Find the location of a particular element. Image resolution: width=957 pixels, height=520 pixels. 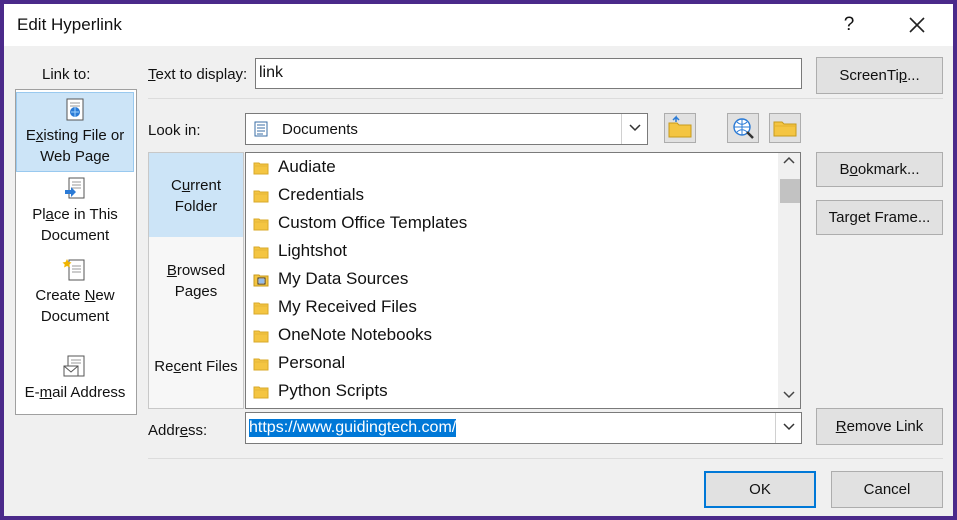

file-name: Audiate is located at coordinates (307, 166).